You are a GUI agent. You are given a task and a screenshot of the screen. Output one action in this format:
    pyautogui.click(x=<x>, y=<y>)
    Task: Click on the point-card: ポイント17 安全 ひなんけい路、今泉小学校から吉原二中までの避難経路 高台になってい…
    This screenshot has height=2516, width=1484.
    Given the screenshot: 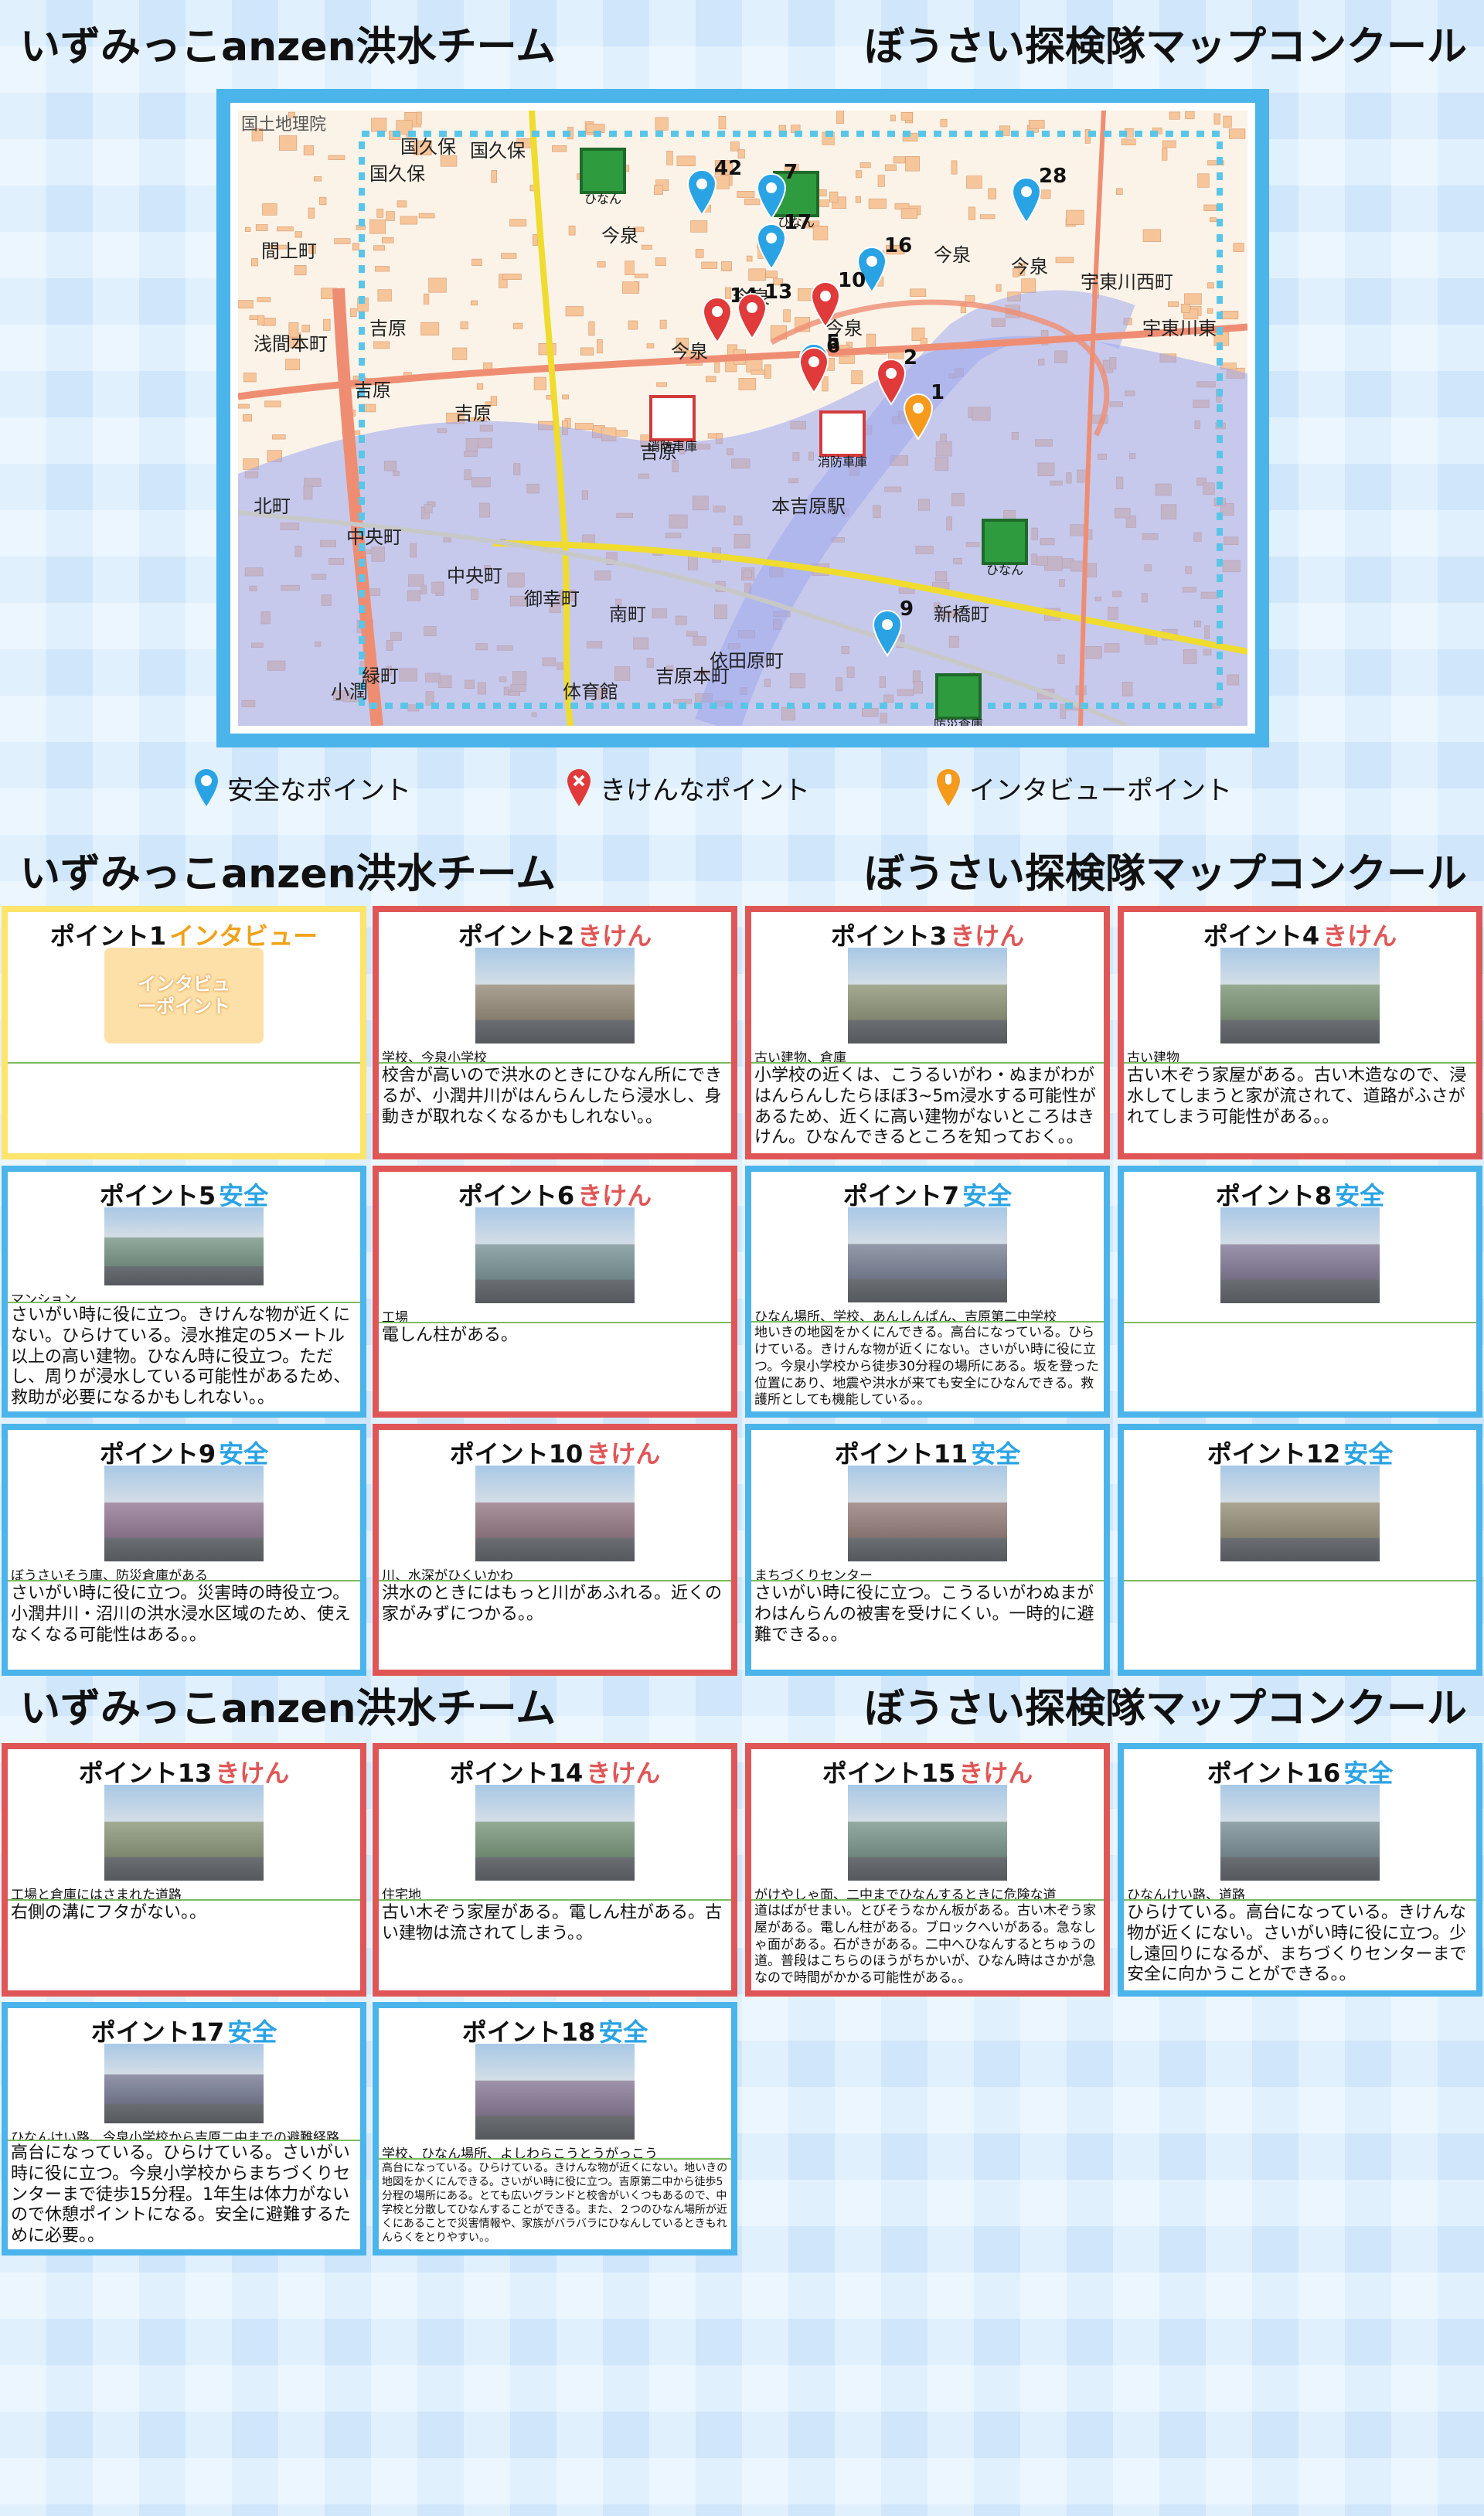 What is the action you would take?
    pyautogui.click(x=184, y=2129)
    